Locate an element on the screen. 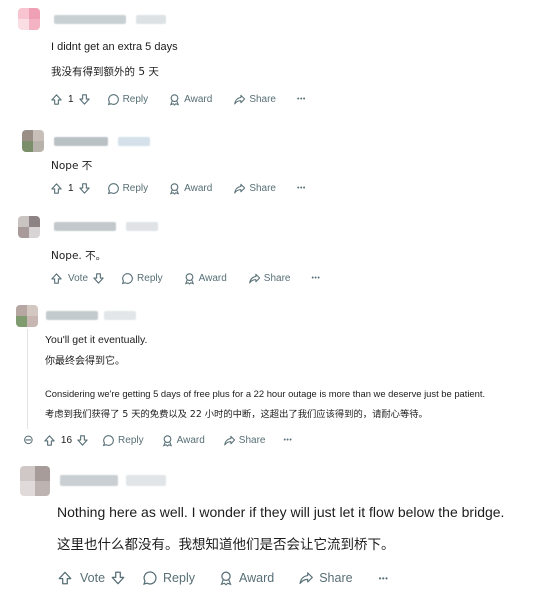 The image size is (550, 596). comment-body: You'll get it eventually. is located at coordinates (96, 340).